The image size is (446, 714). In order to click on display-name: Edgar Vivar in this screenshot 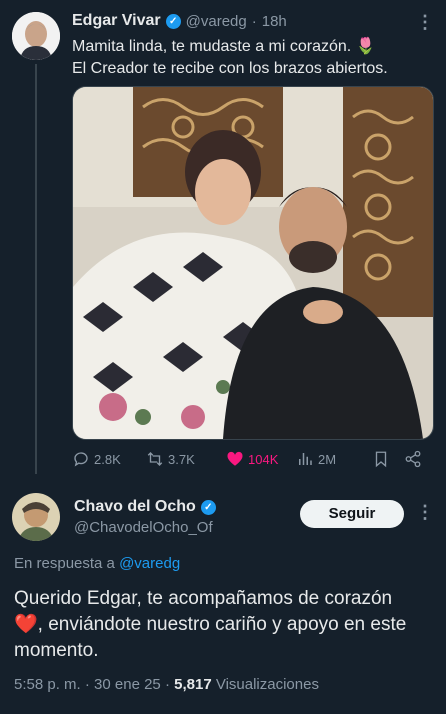, I will do `click(116, 21)`.